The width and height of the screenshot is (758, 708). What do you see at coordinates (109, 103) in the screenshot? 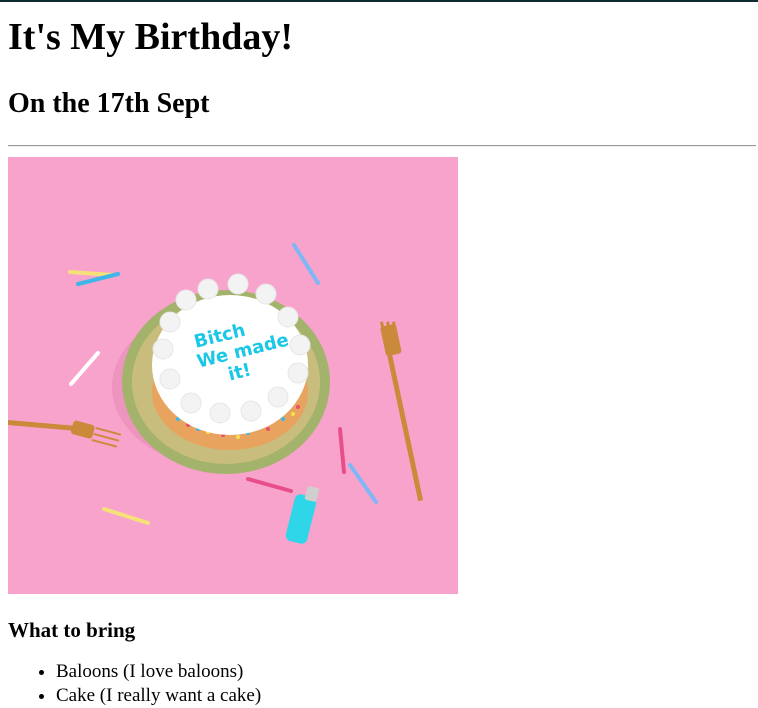
I see `page-subtitle: On the 17th Sept` at bounding box center [109, 103].